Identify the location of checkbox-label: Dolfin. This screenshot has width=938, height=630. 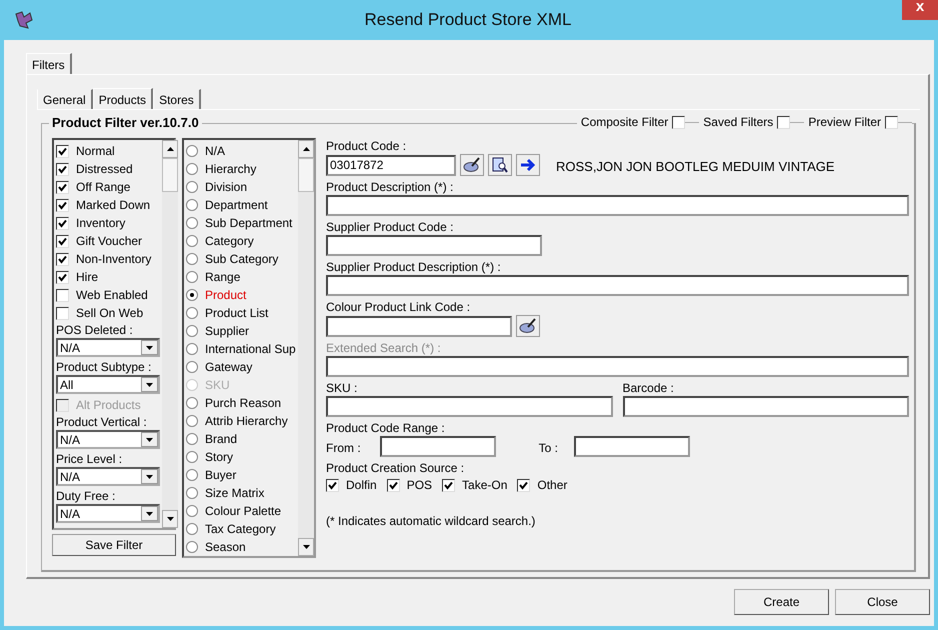
(361, 485).